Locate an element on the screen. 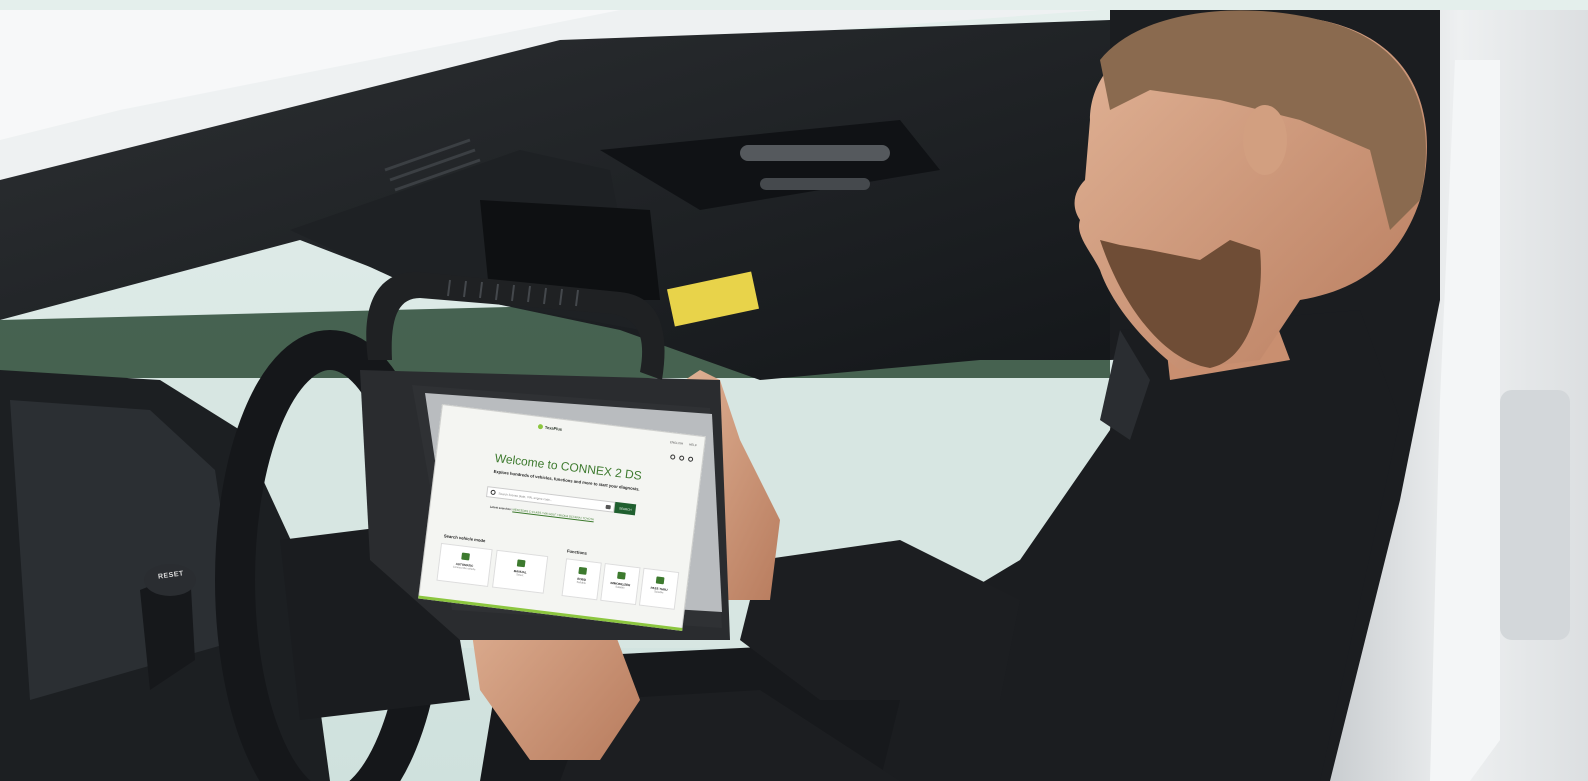  obd-connector-icon is located at coordinates (465, 556).